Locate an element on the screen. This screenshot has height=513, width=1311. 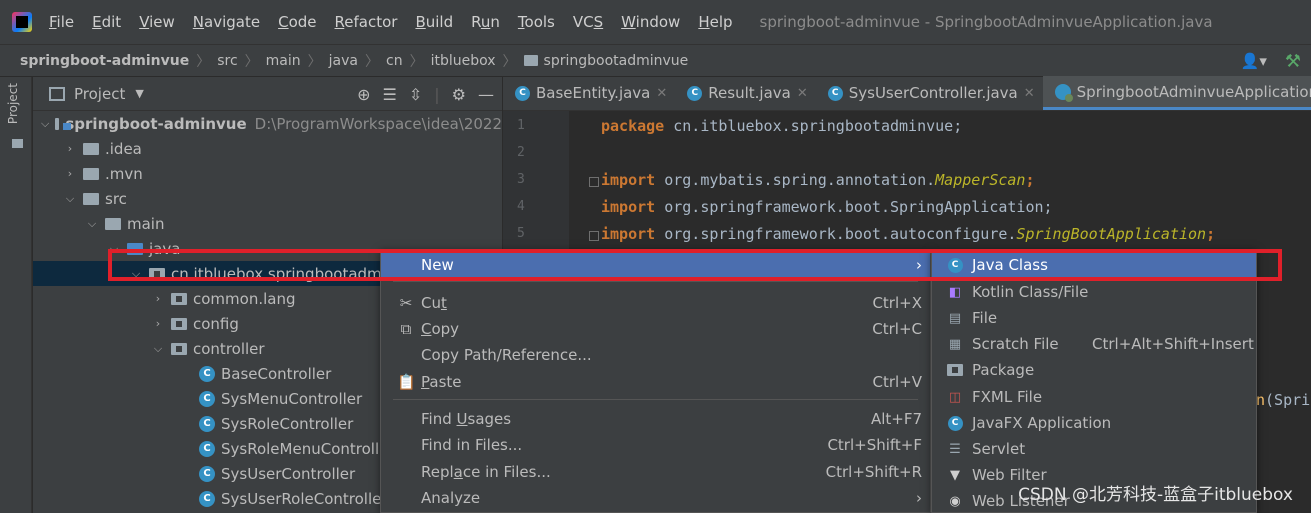
locate-crosshair-icon: ⊕ is located at coordinates (363, 94).